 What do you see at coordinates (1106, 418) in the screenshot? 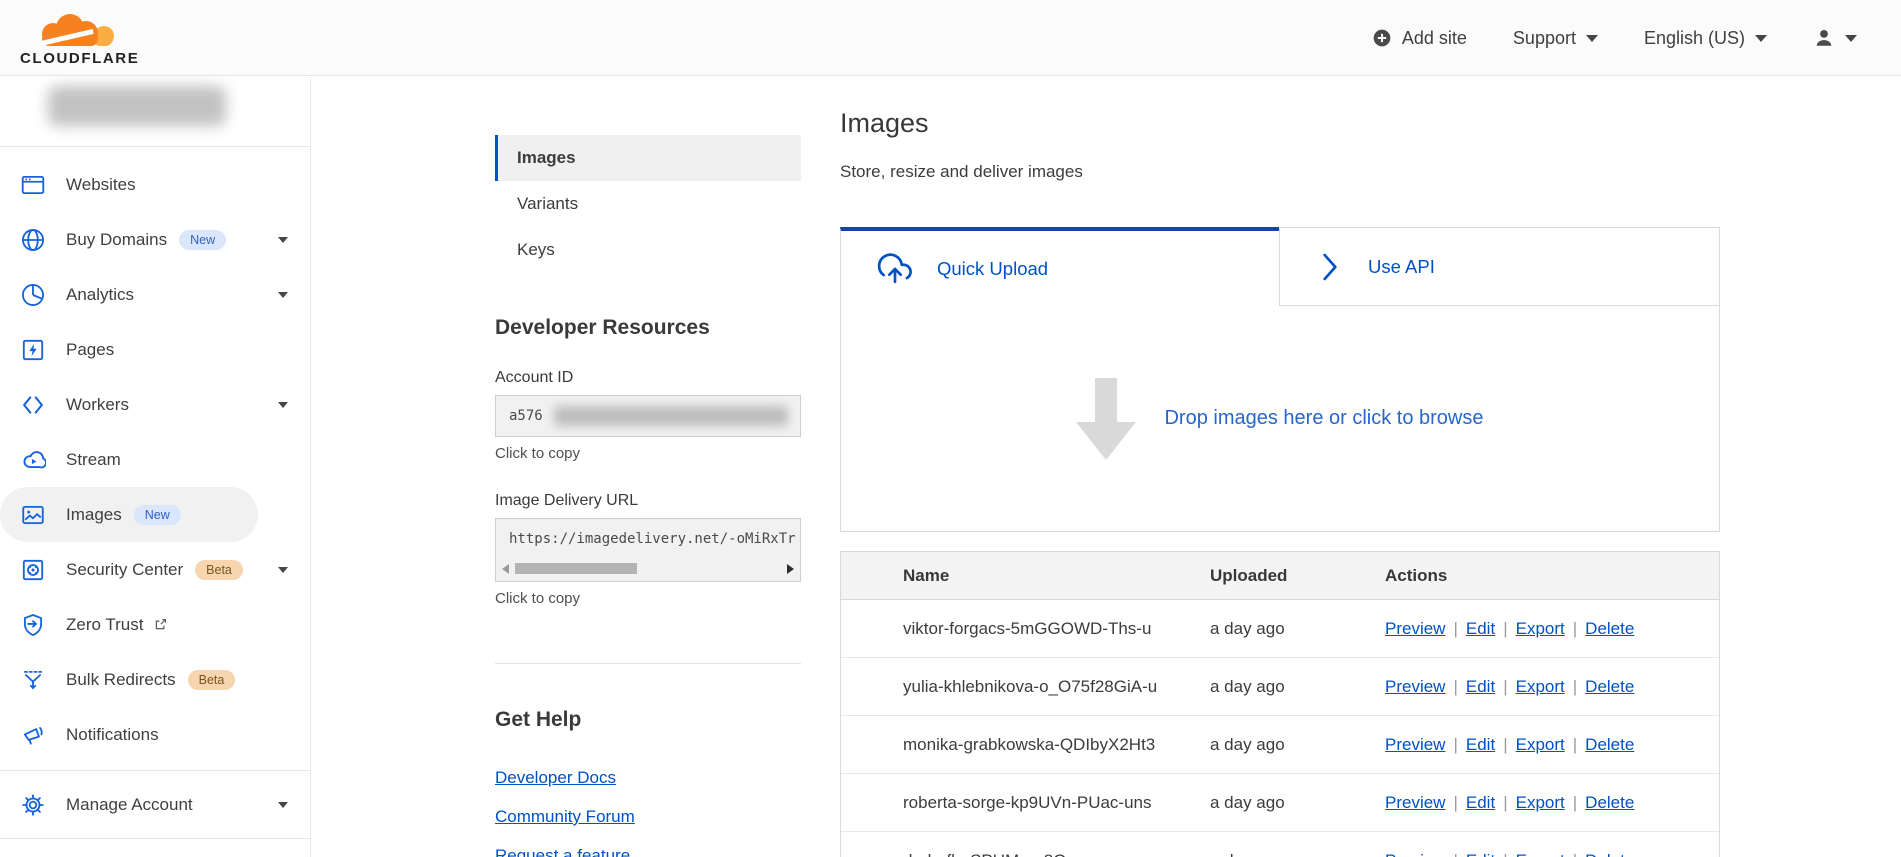
I see `down-arrow-icon` at bounding box center [1106, 418].